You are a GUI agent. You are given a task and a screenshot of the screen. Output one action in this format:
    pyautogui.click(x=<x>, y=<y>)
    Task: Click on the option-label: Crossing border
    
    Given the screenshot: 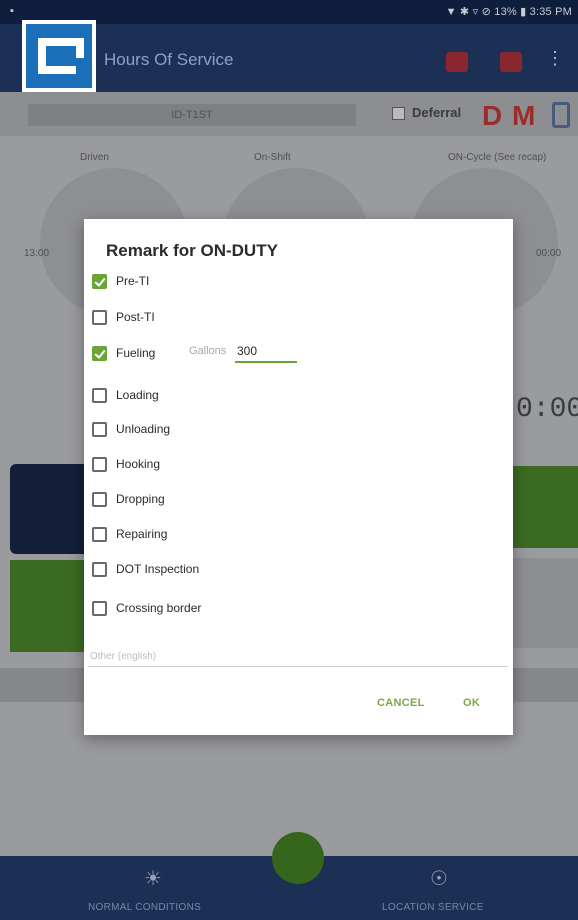 What is the action you would take?
    pyautogui.click(x=159, y=608)
    